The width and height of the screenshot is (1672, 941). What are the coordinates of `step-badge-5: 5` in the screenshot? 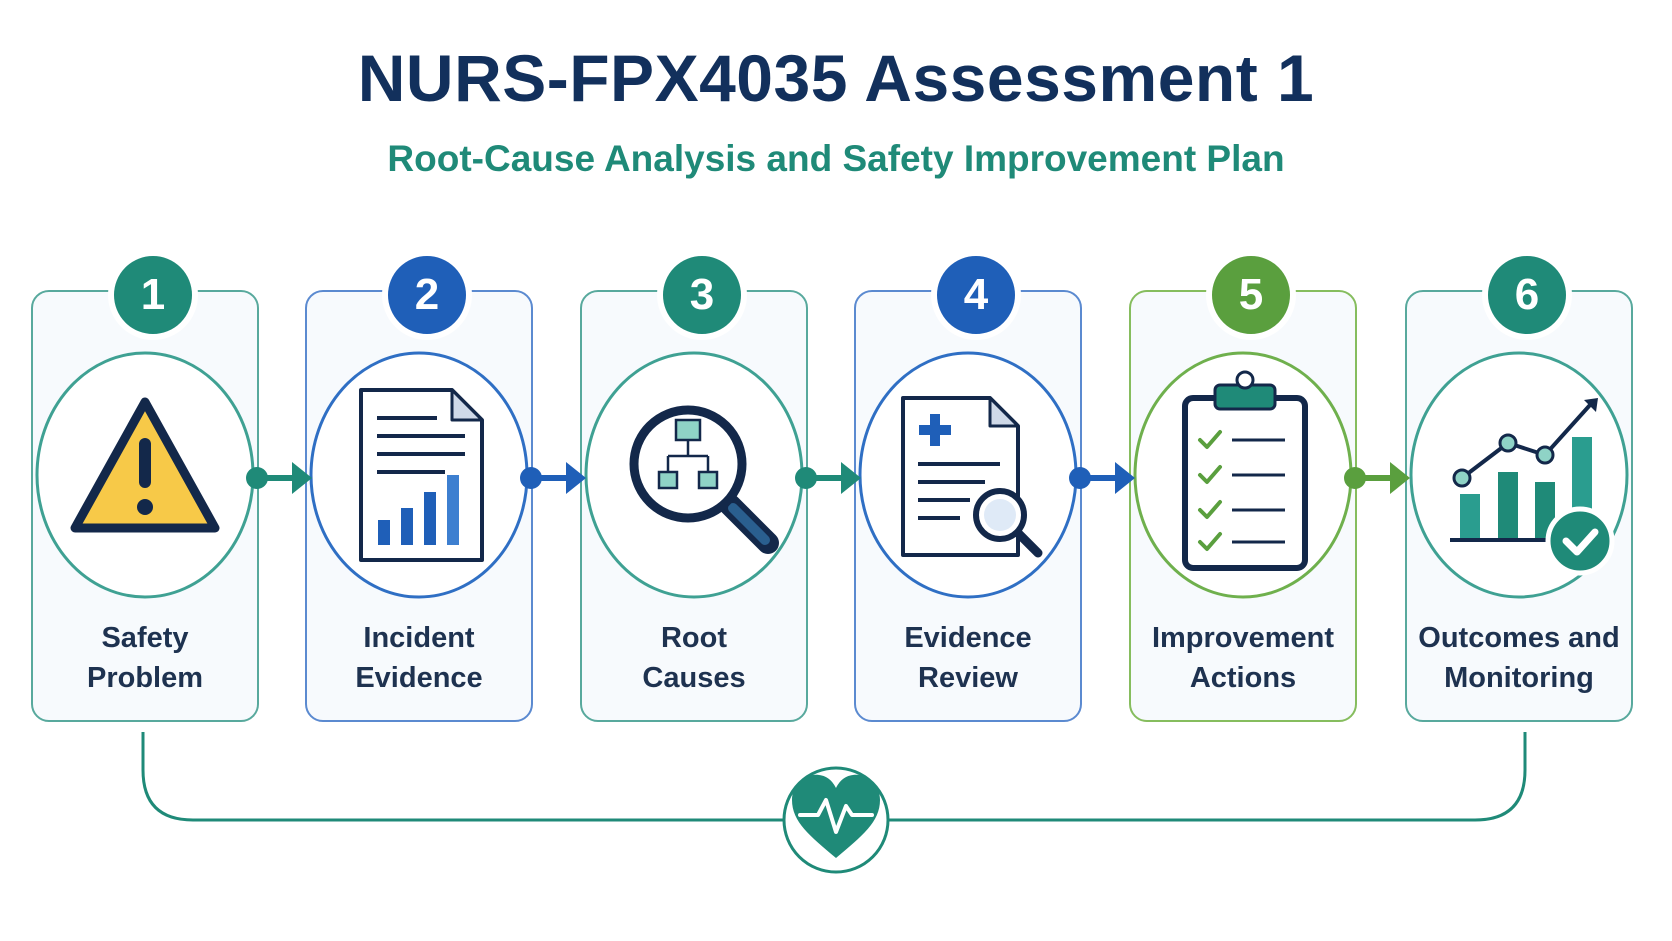 It's located at (1251, 295).